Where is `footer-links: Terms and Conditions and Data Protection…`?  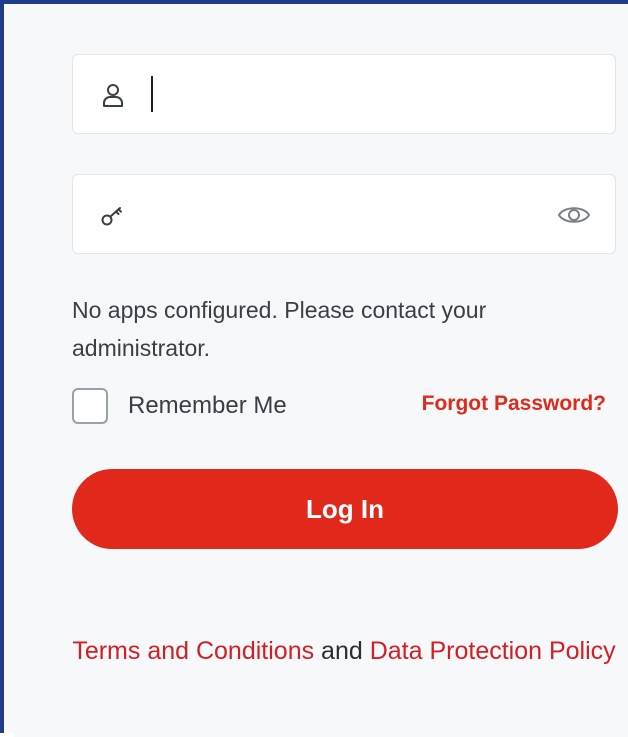 footer-links: Terms and Conditions and Data Protection… is located at coordinates (336, 651).